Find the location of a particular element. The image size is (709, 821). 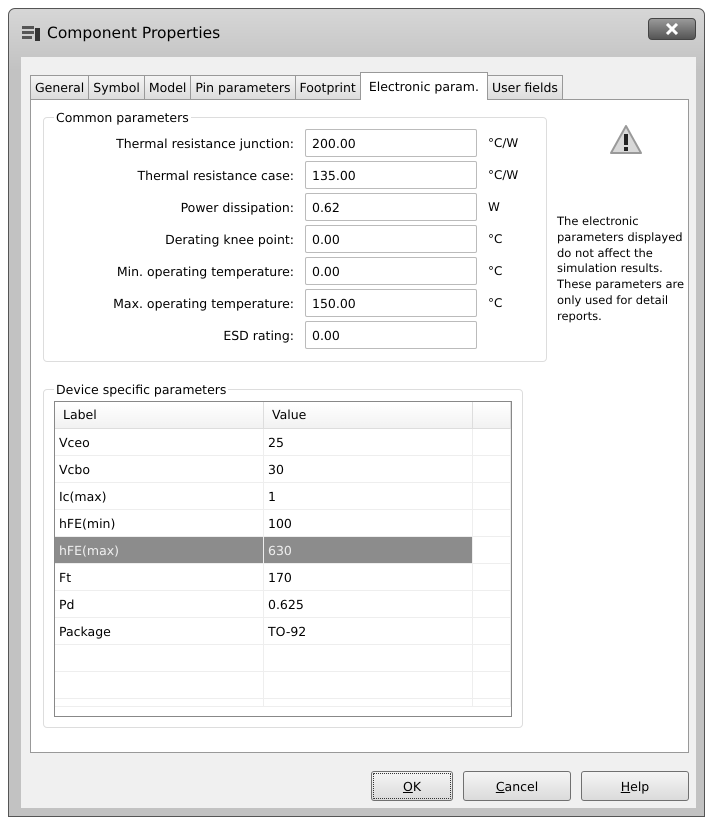

column-header: Value is located at coordinates (368, 415).